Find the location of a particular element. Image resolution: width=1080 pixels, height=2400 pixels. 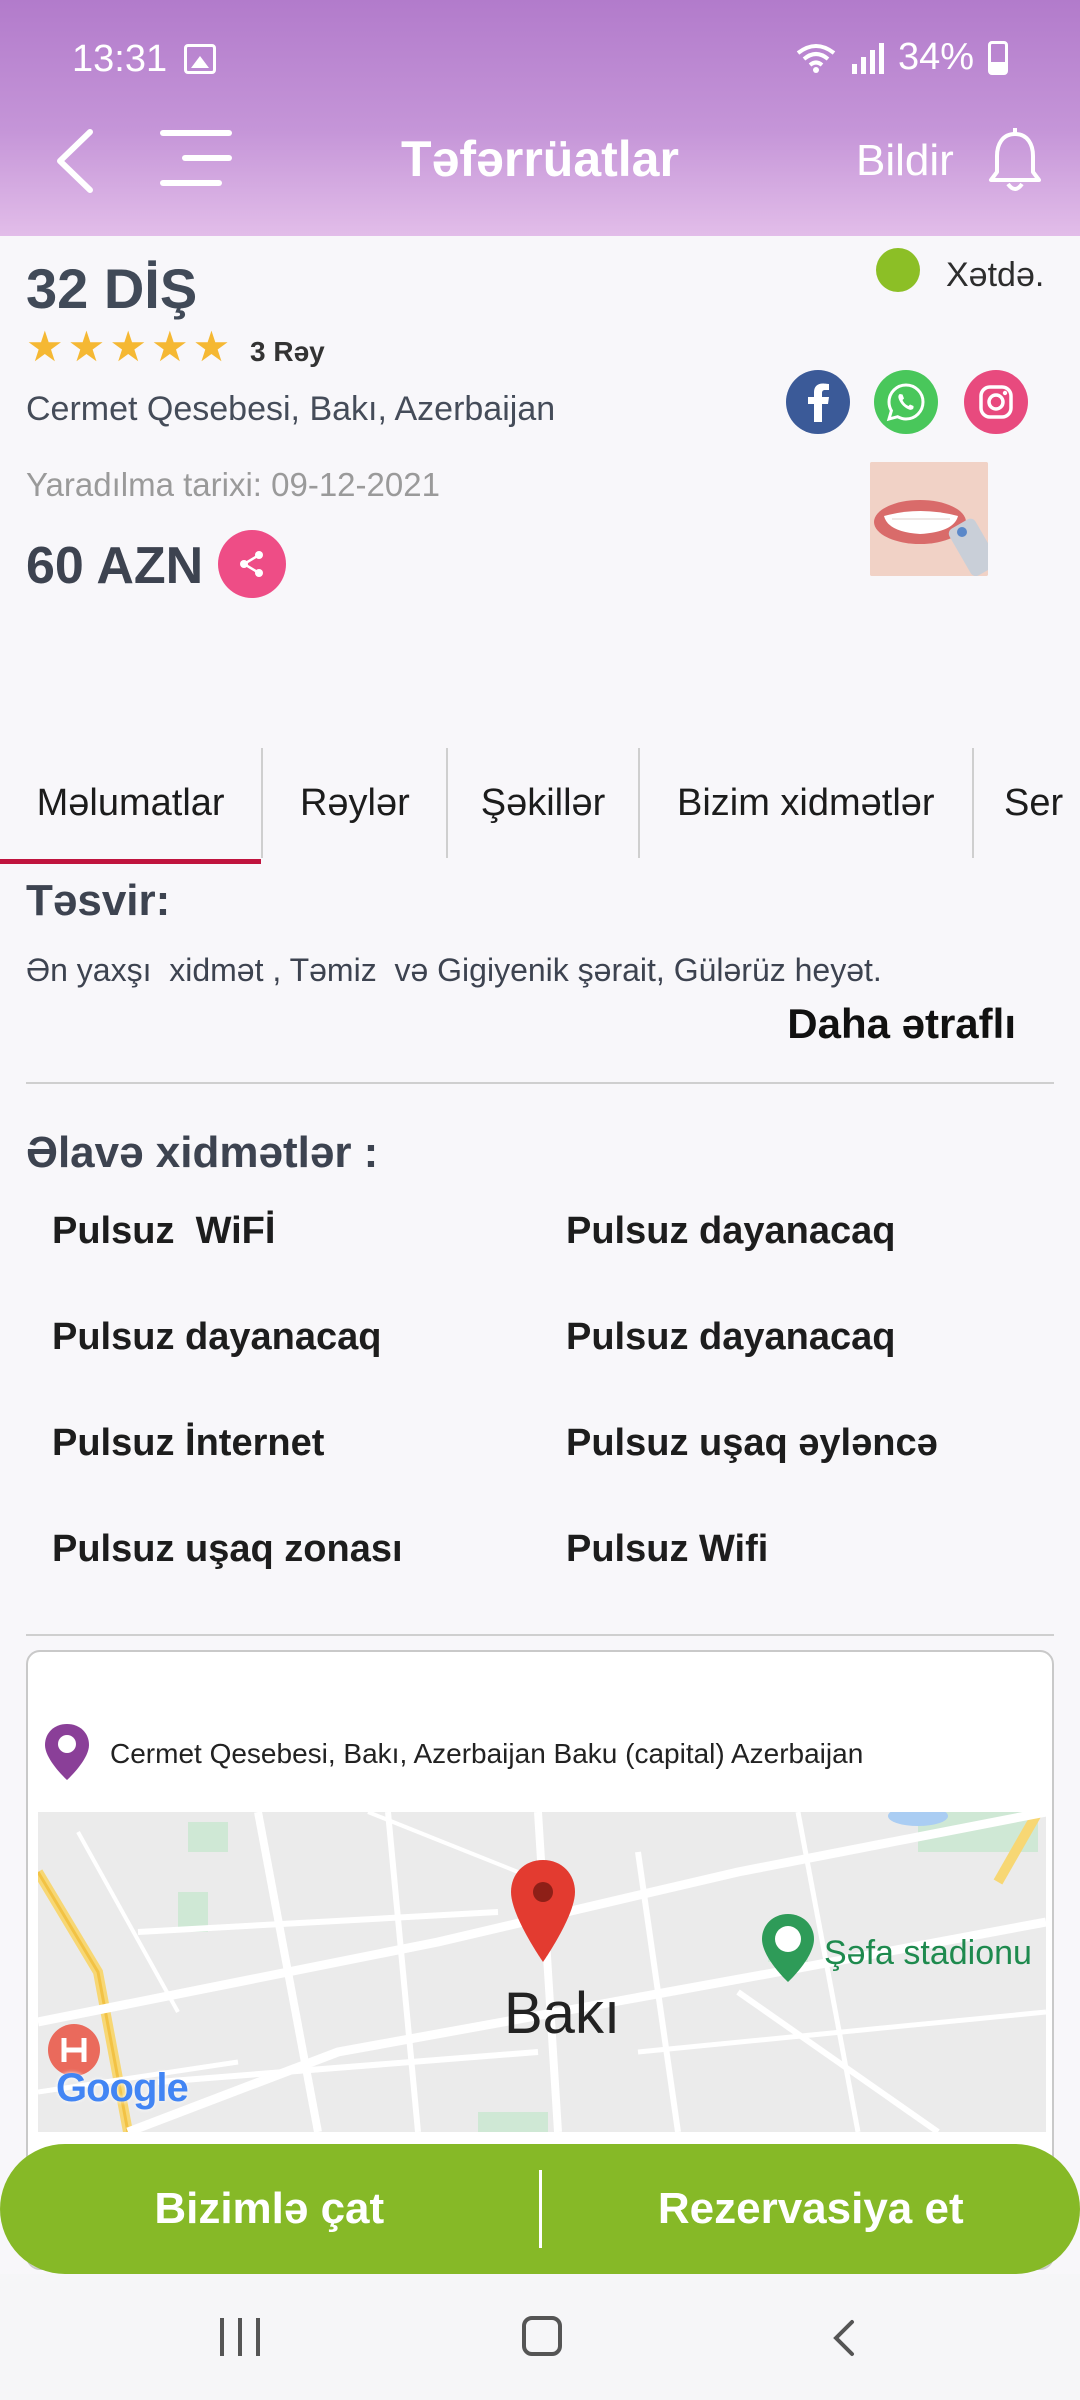

online-status-dot is located at coordinates (898, 270).